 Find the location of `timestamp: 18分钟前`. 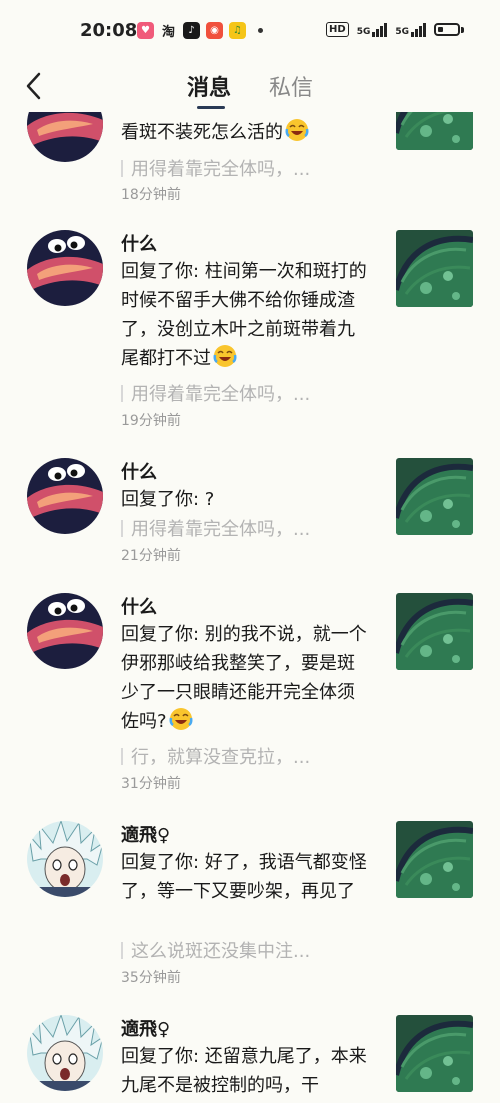

timestamp: 18分钟前 is located at coordinates (151, 195).